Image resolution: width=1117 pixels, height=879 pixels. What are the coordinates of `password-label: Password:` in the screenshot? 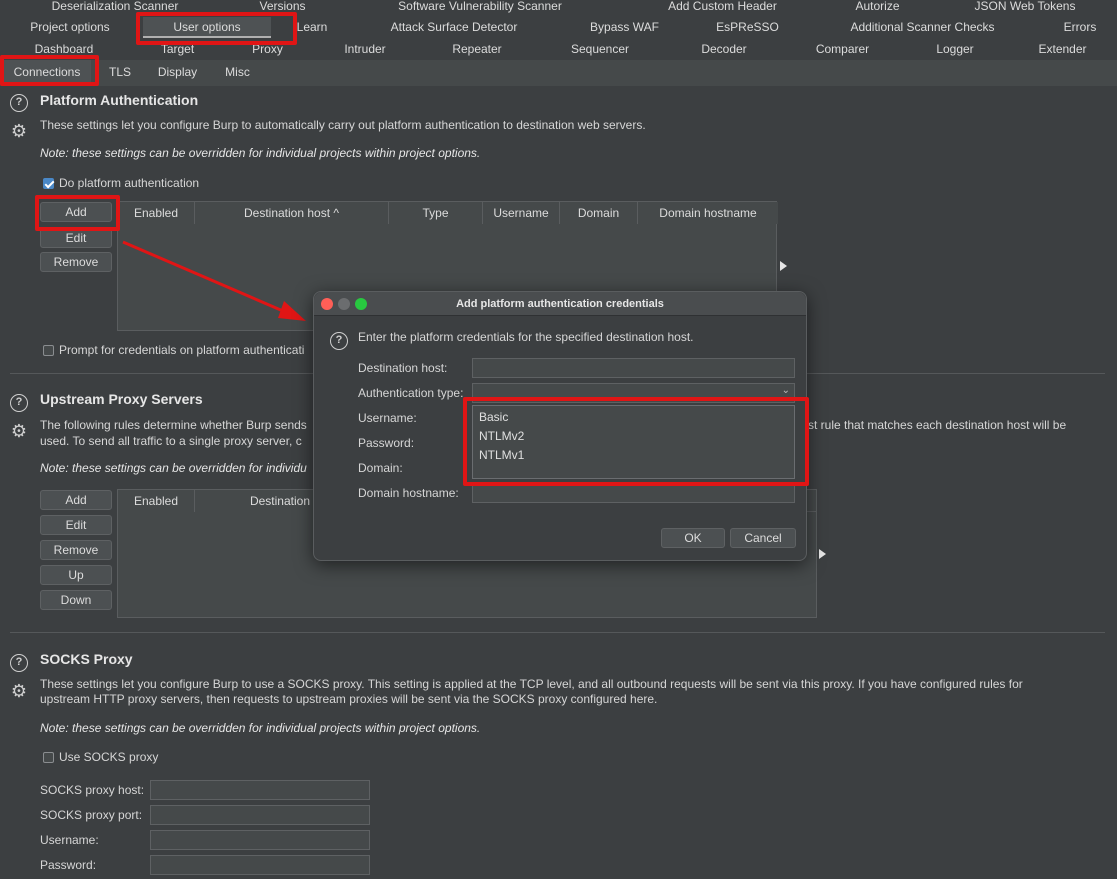 It's located at (386, 443).